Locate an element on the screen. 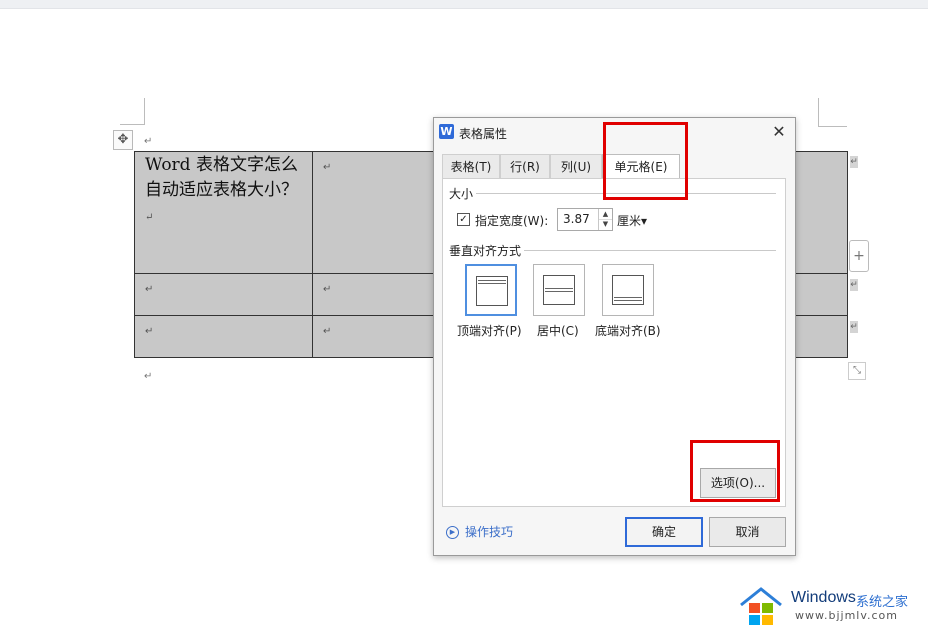  table-resize-icon: ⤡ is located at coordinates (857, 371).